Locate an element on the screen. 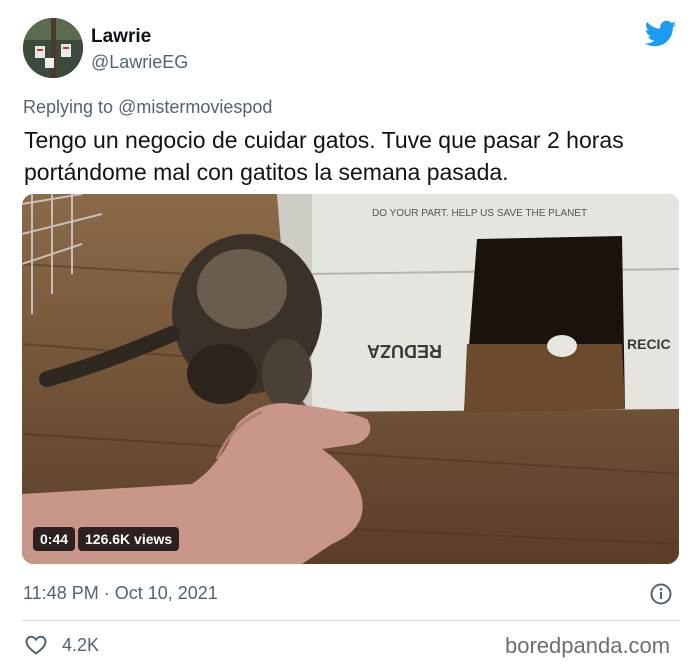 Image resolution: width=700 pixels, height=672 pixels. video-duration-badge: 0:44 is located at coordinates (54, 539).